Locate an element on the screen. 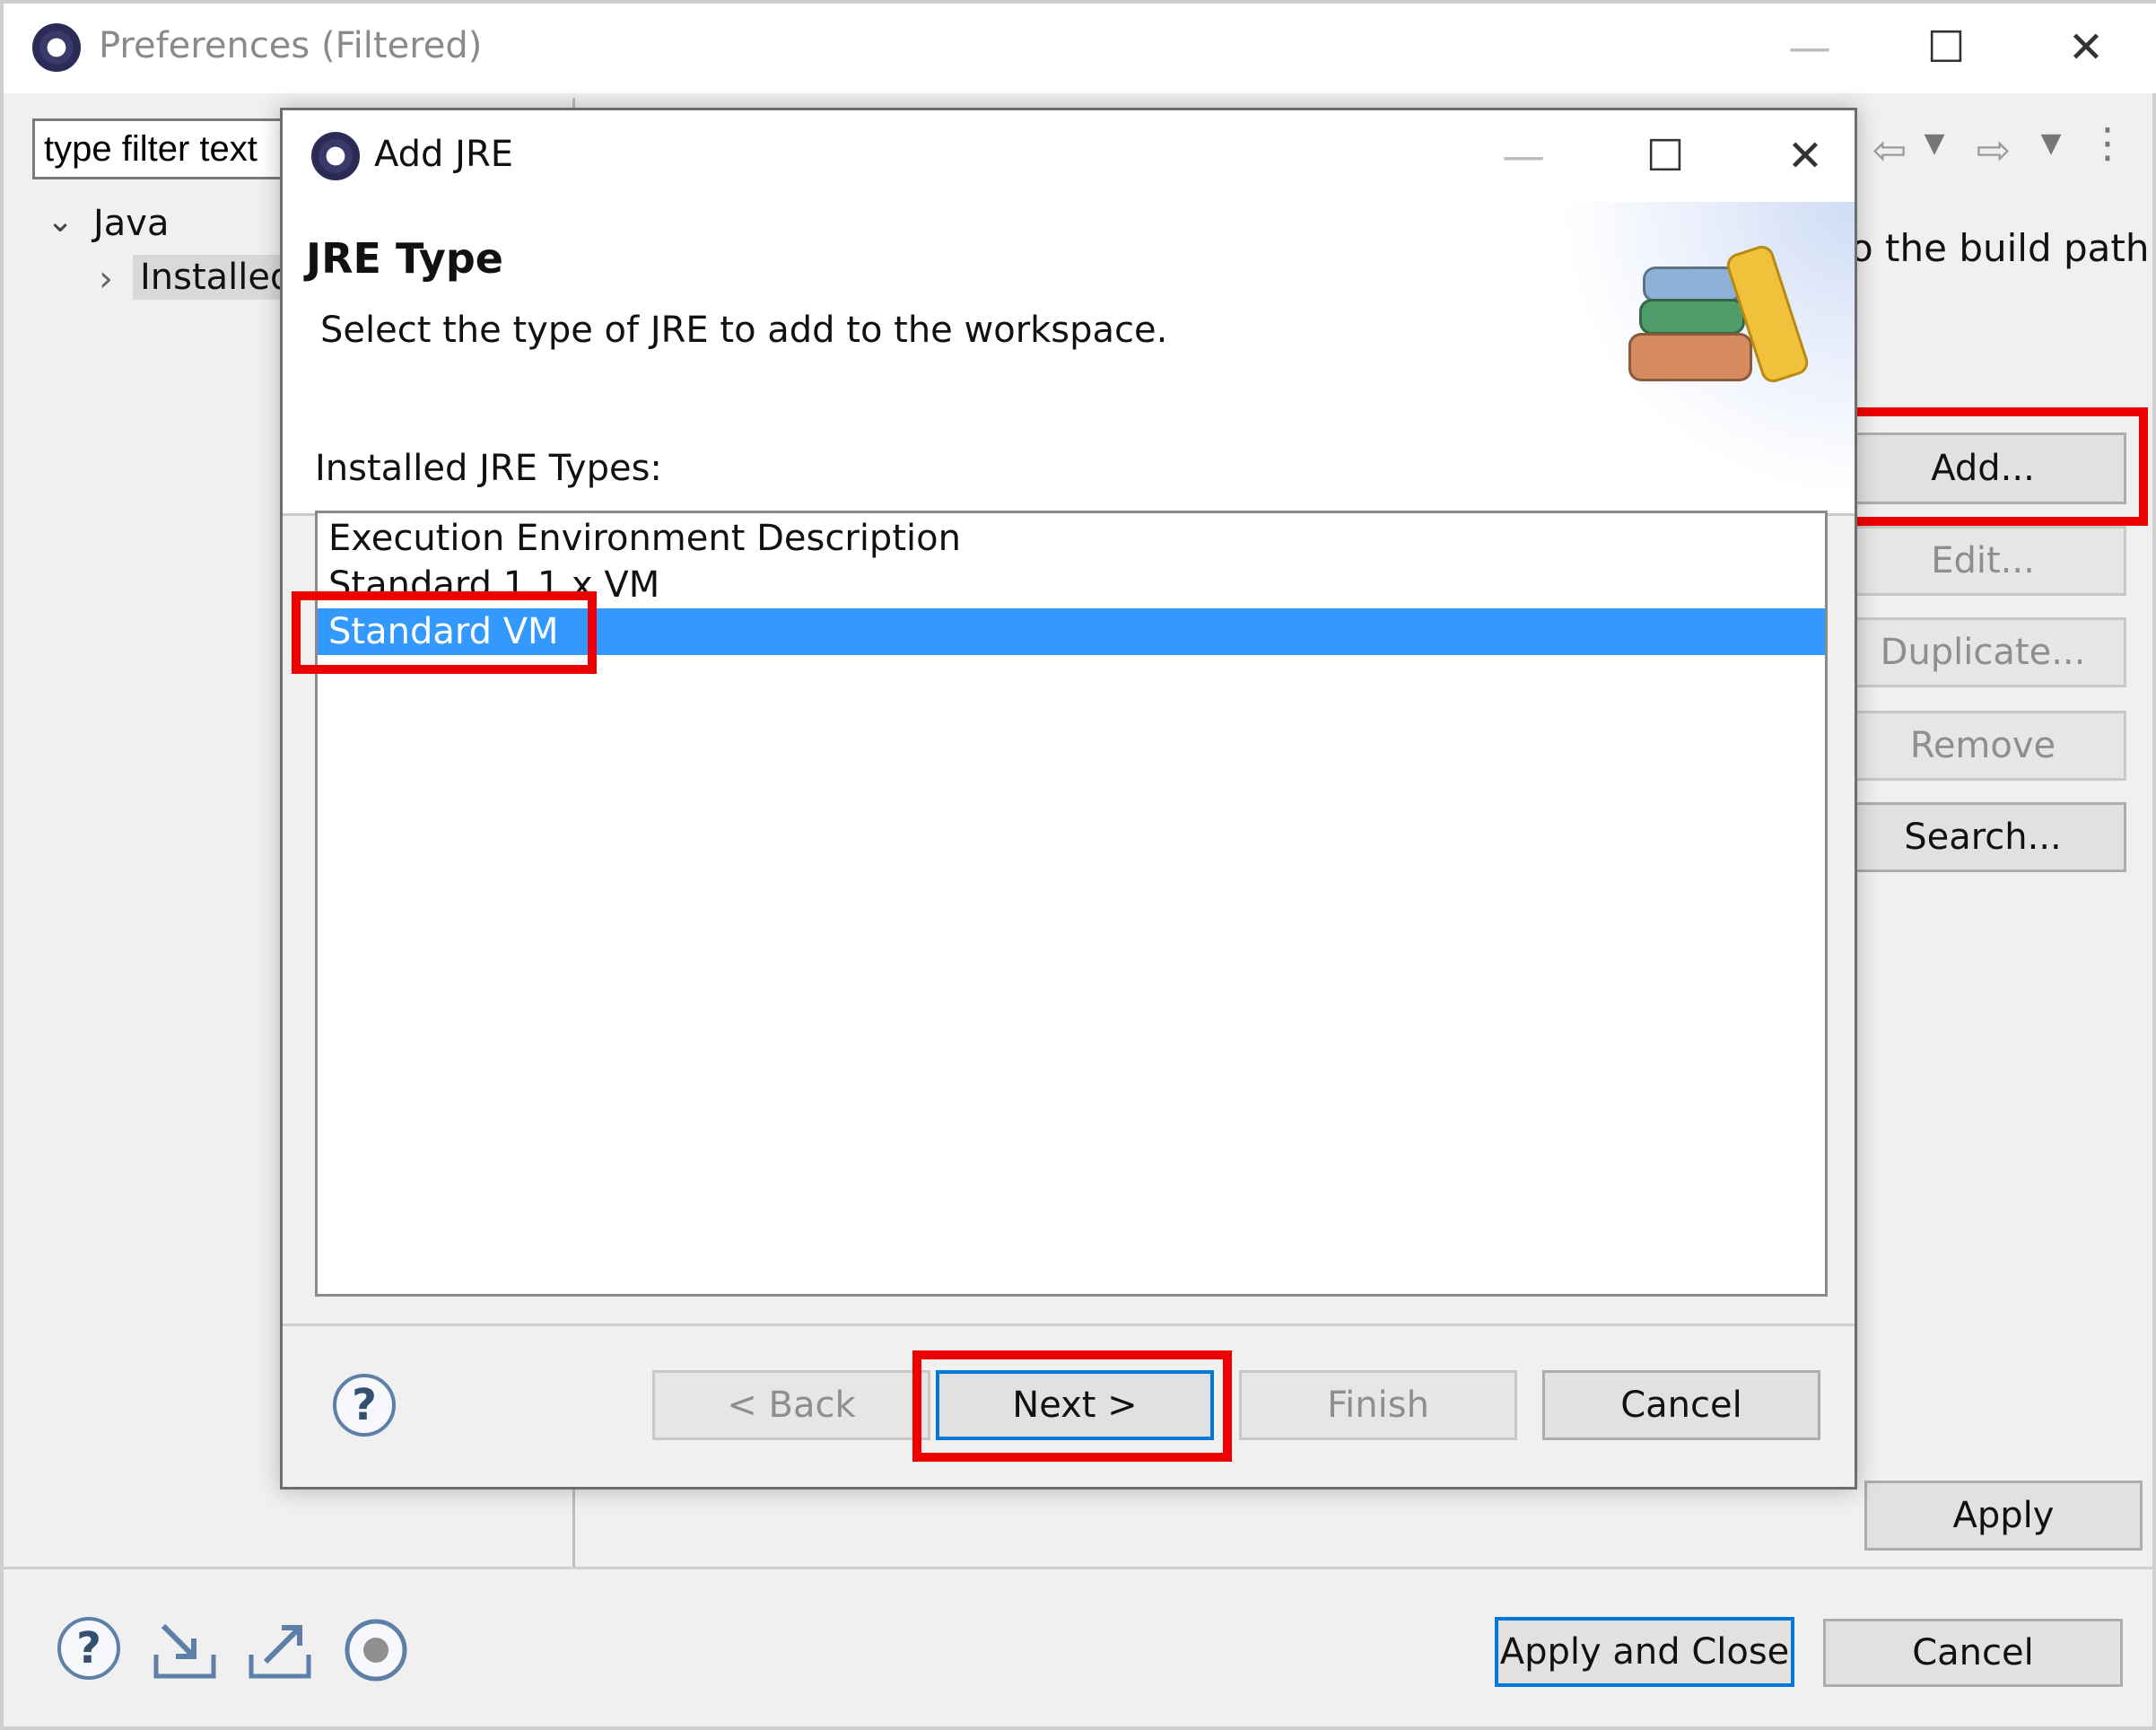 The height and width of the screenshot is (1730, 2156). dialog-minimize-button: — is located at coordinates (1523, 157).